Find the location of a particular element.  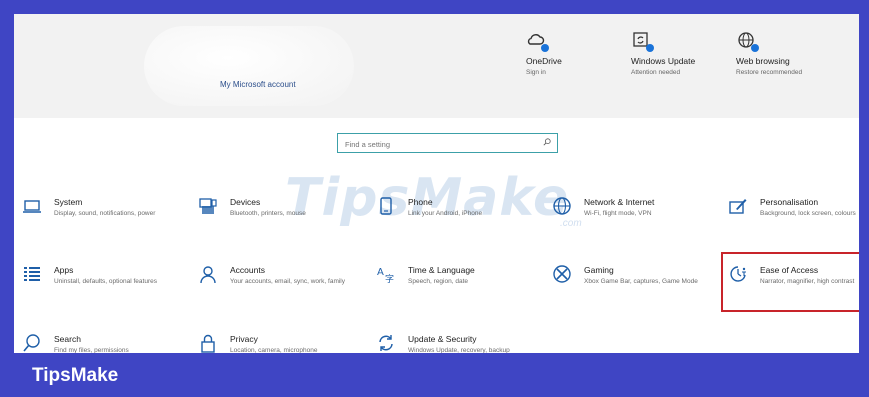

category-desc: Background, lock screen, colours is located at coordinates (808, 213).